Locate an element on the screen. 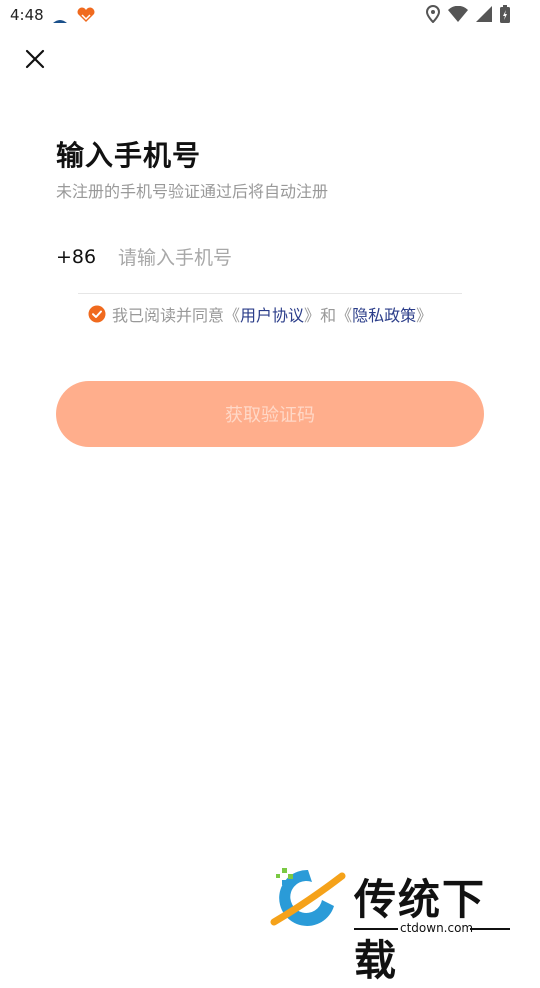 The image size is (540, 988). close-button is located at coordinates (35, 59).